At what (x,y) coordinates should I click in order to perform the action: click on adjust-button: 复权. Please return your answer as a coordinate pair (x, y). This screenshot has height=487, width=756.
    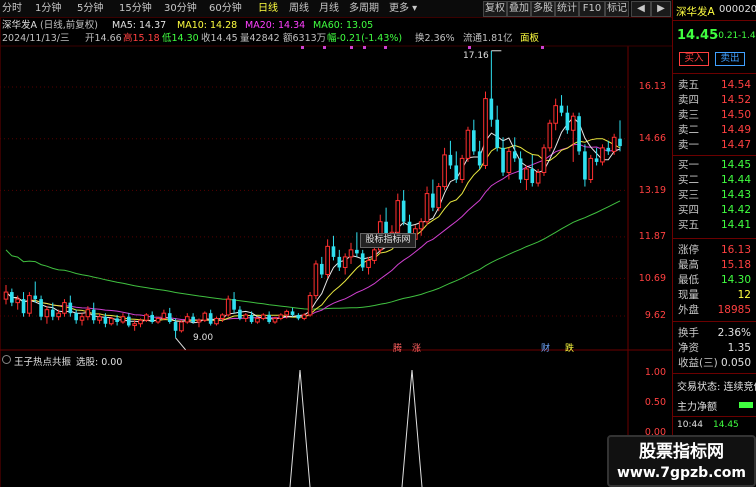
    Looking at the image, I should click on (495, 9).